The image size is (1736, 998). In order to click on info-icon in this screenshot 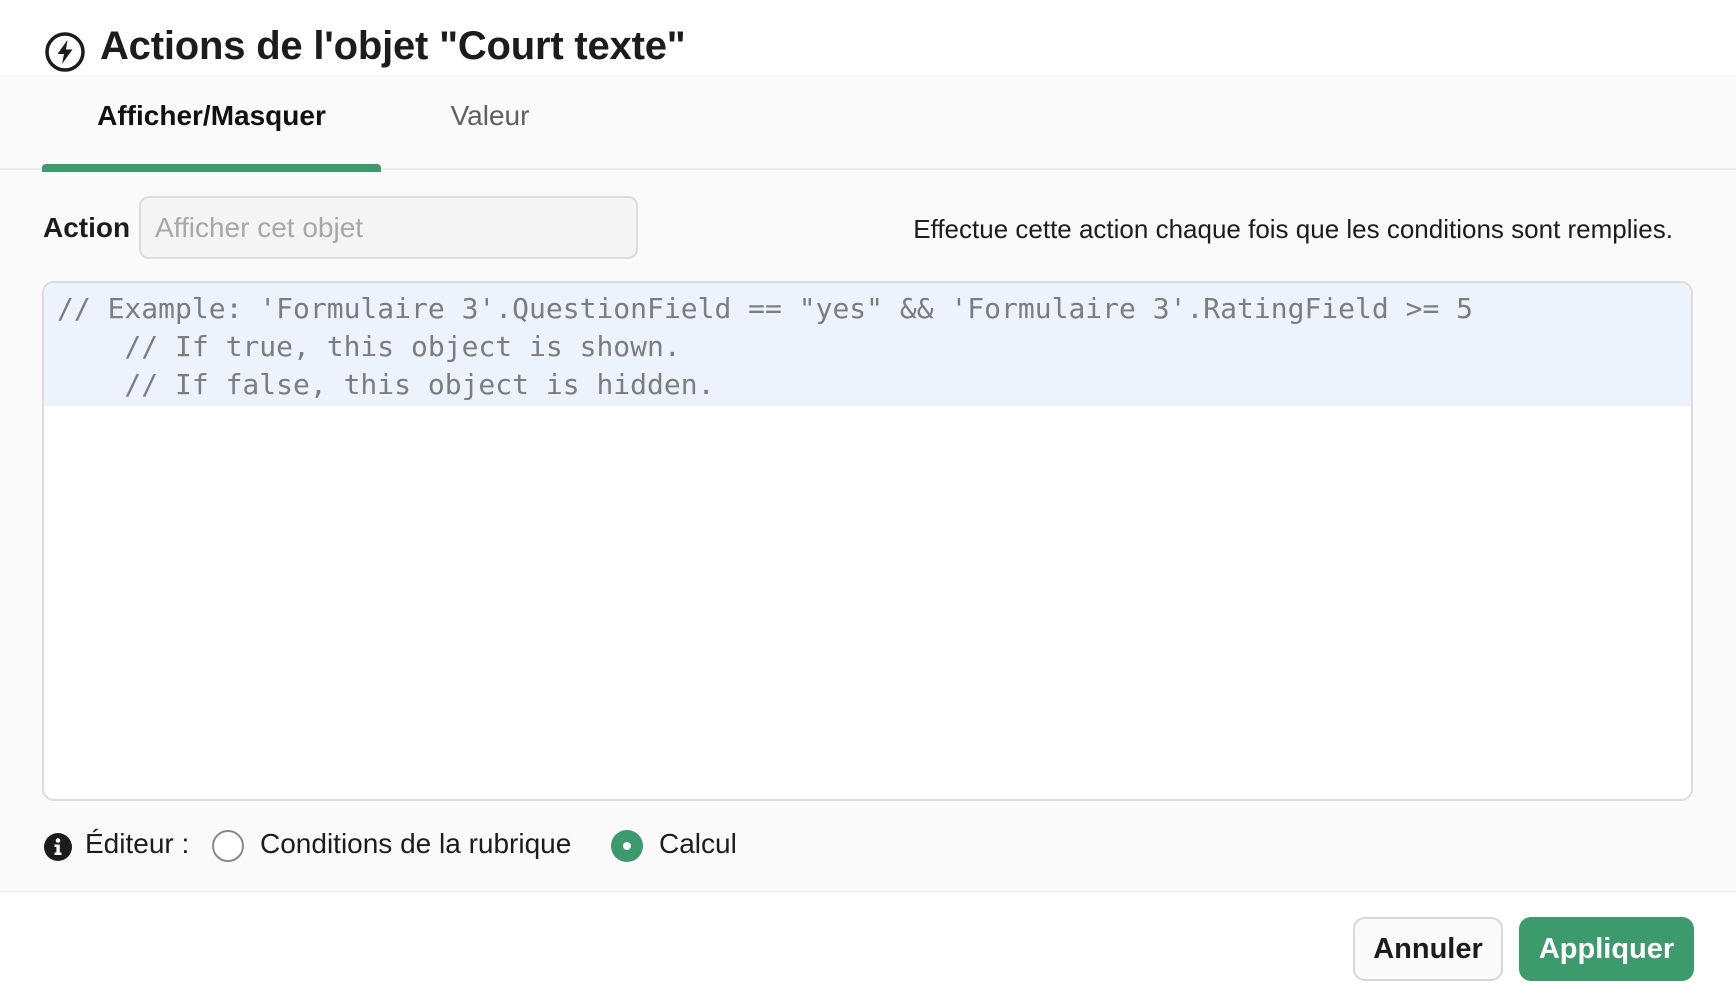, I will do `click(58, 847)`.